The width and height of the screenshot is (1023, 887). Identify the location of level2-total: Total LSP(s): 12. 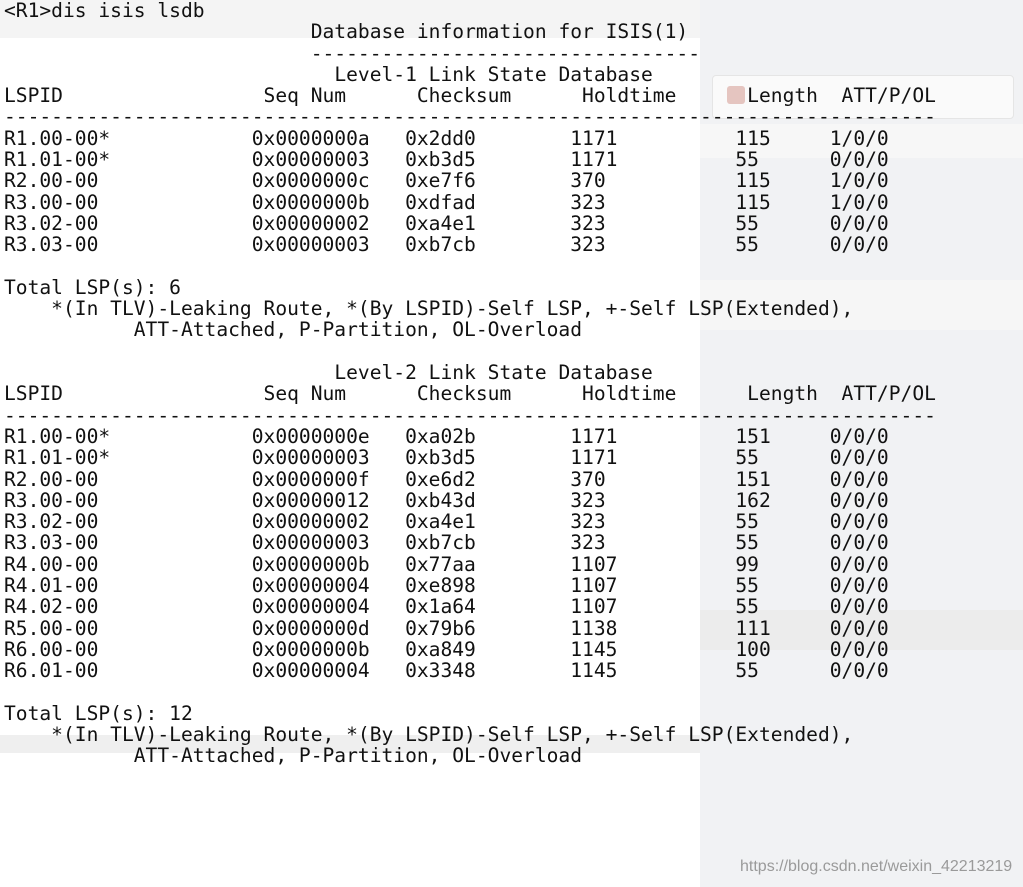
(98, 713).